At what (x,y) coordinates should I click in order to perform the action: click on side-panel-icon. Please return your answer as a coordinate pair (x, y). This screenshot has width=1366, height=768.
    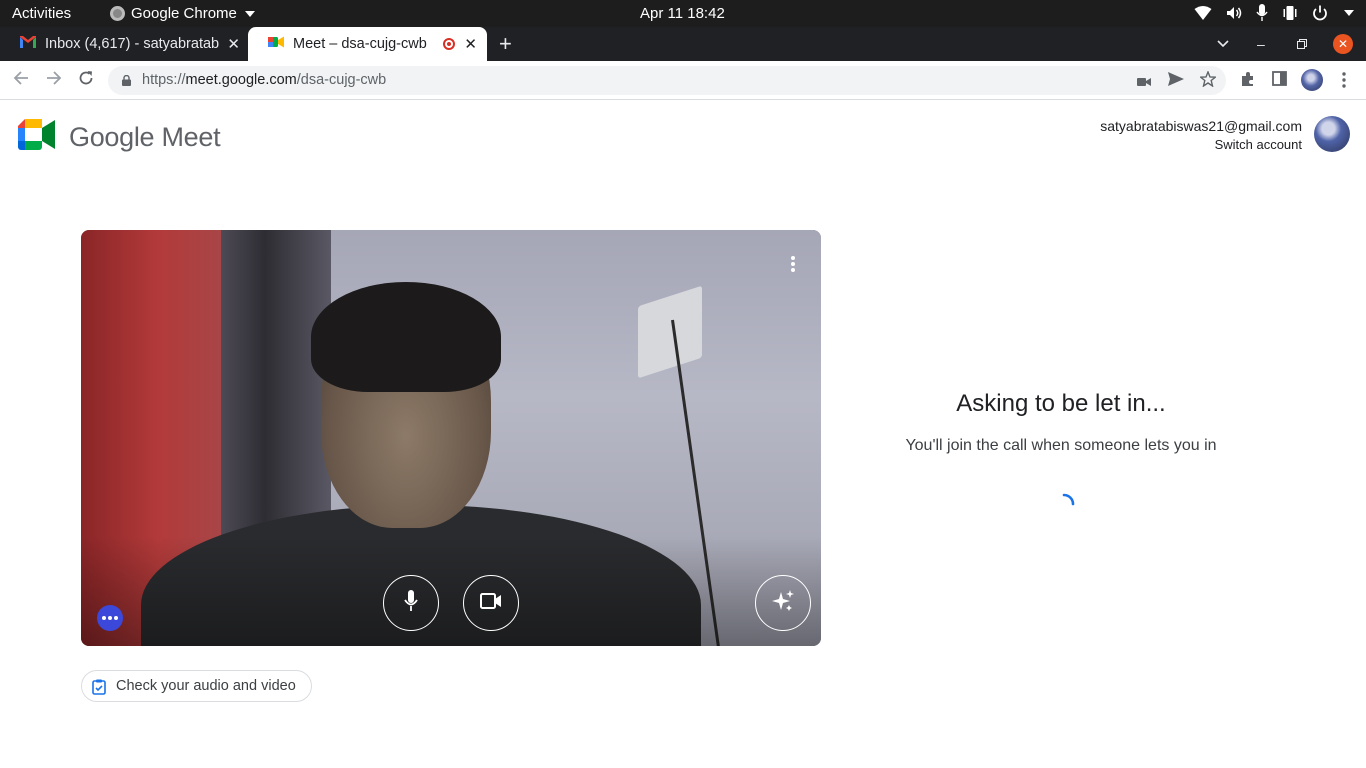
    Looking at the image, I should click on (1279, 81).